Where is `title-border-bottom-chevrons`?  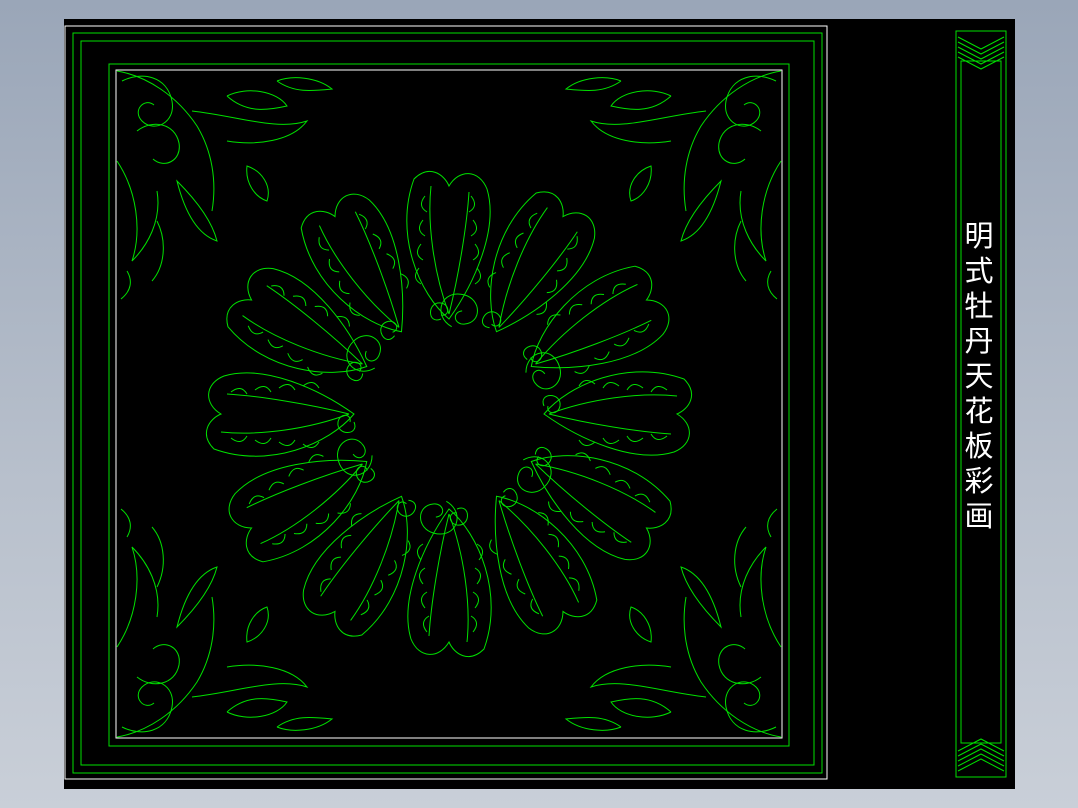 title-border-bottom-chevrons is located at coordinates (981, 755).